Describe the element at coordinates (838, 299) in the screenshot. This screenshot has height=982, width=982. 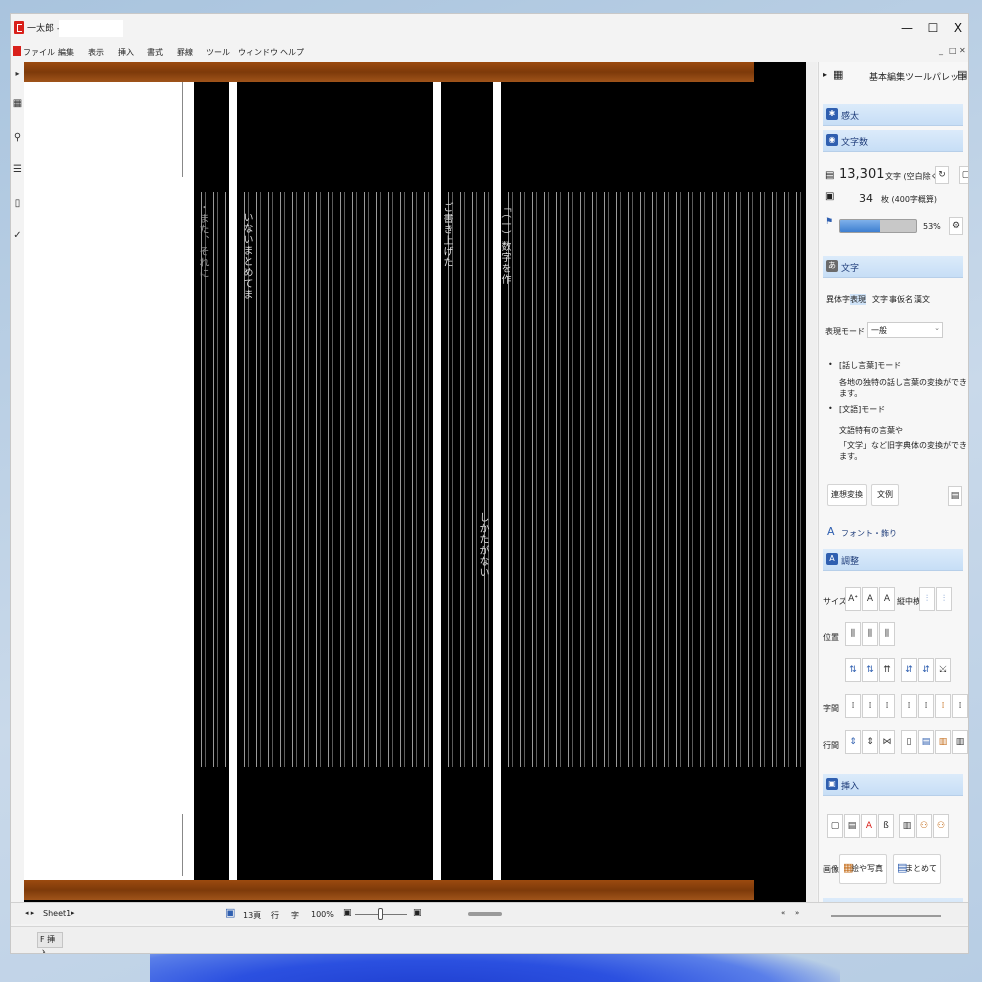
I see `tab-itaiji: 異体字` at that location.